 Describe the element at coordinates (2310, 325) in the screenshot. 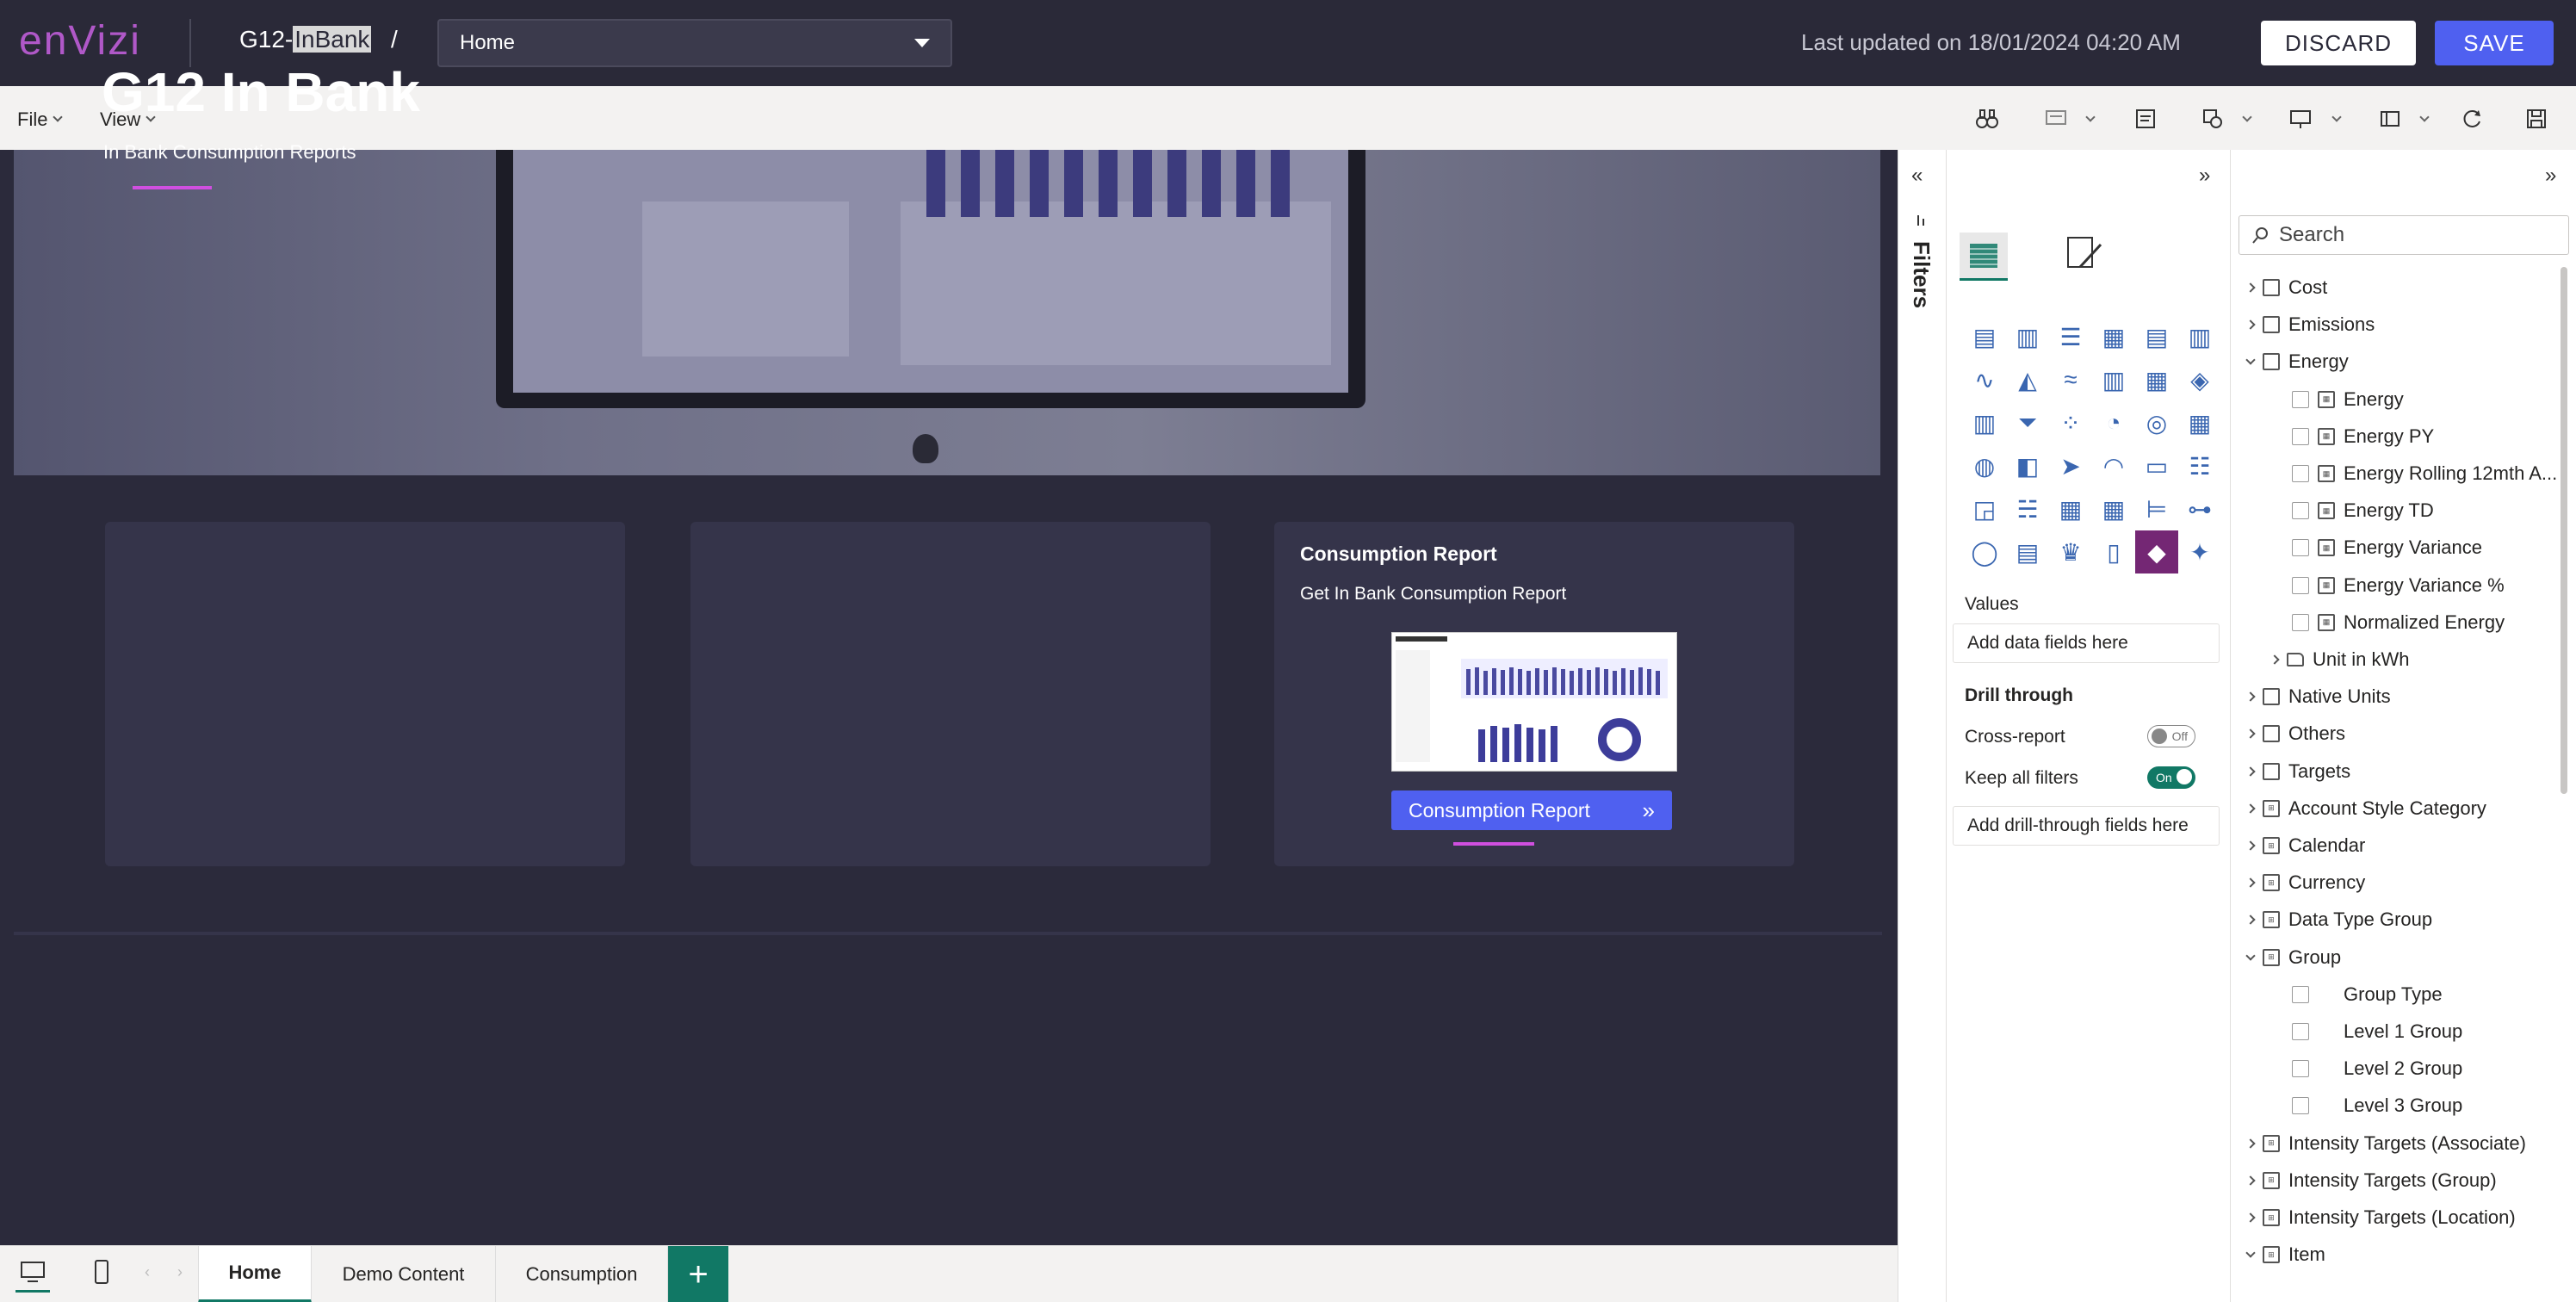

I see `data-tree-item: Emissions` at that location.